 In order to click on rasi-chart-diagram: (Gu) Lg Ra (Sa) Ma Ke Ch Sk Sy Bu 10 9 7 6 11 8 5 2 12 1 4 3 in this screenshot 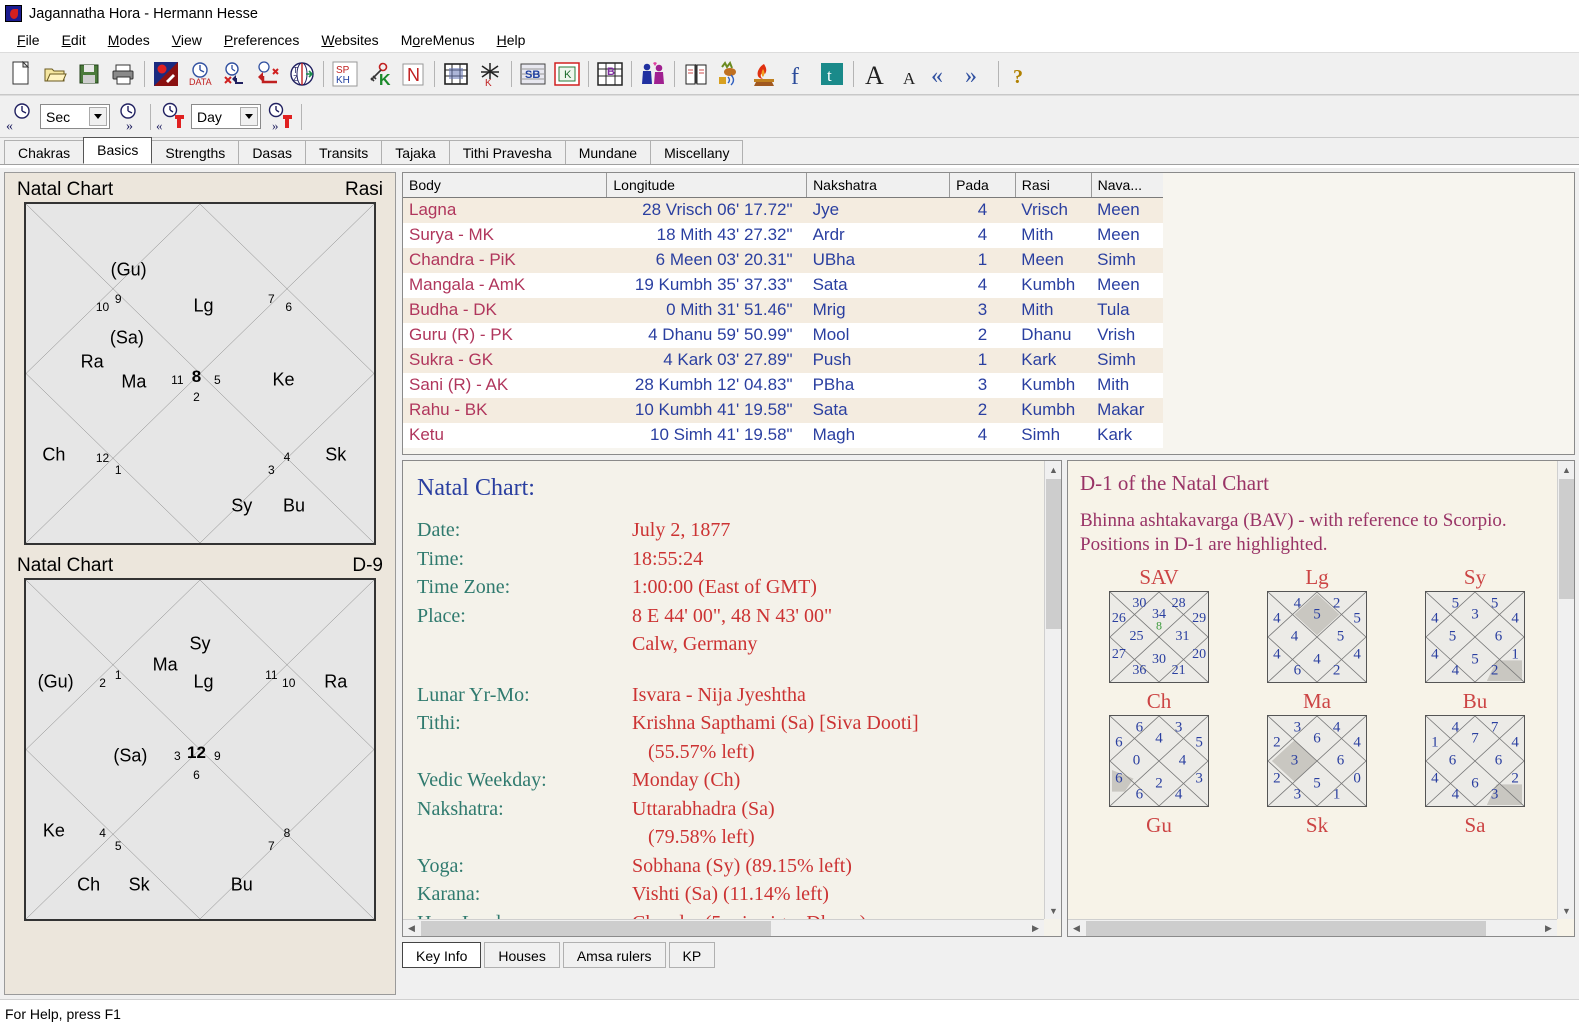, I will do `click(200, 373)`.